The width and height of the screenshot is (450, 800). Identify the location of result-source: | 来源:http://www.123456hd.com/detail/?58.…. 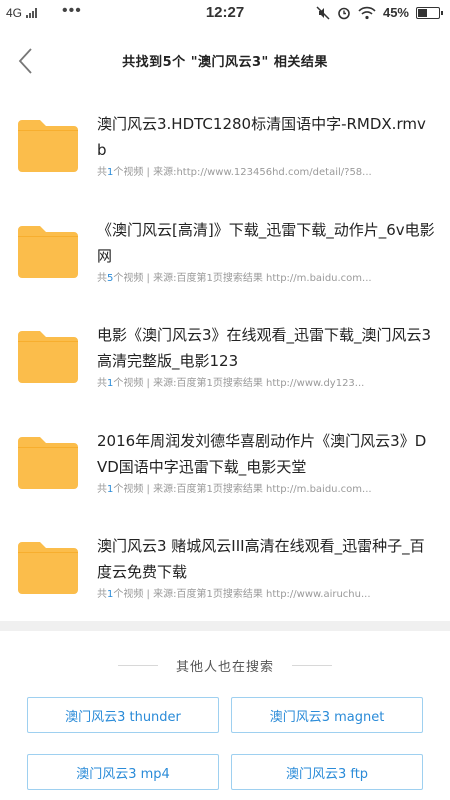
(257, 172).